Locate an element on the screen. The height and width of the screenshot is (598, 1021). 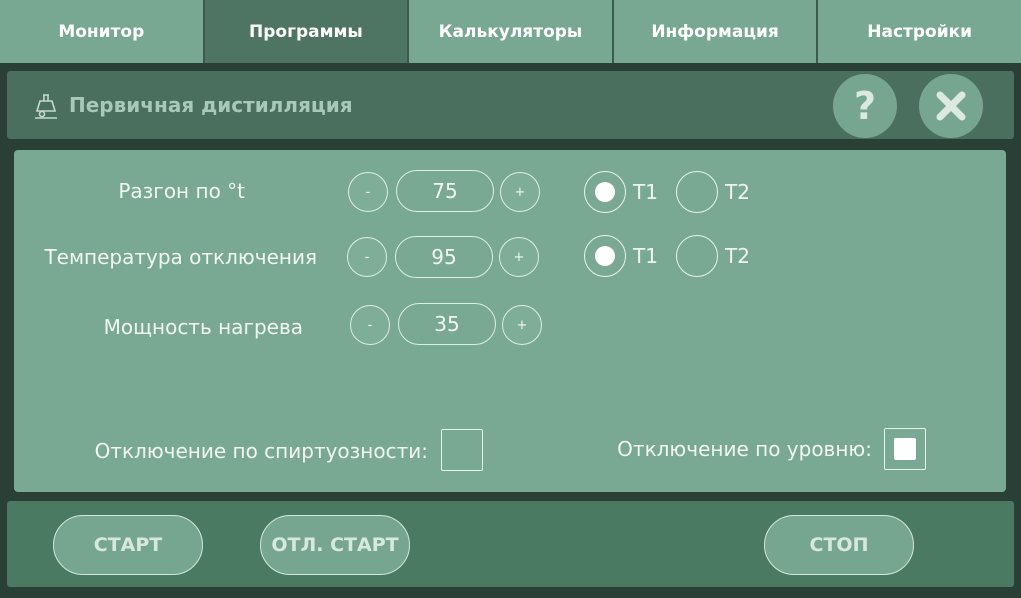
cutoff-temp-plus-button: + is located at coordinates (519, 257).